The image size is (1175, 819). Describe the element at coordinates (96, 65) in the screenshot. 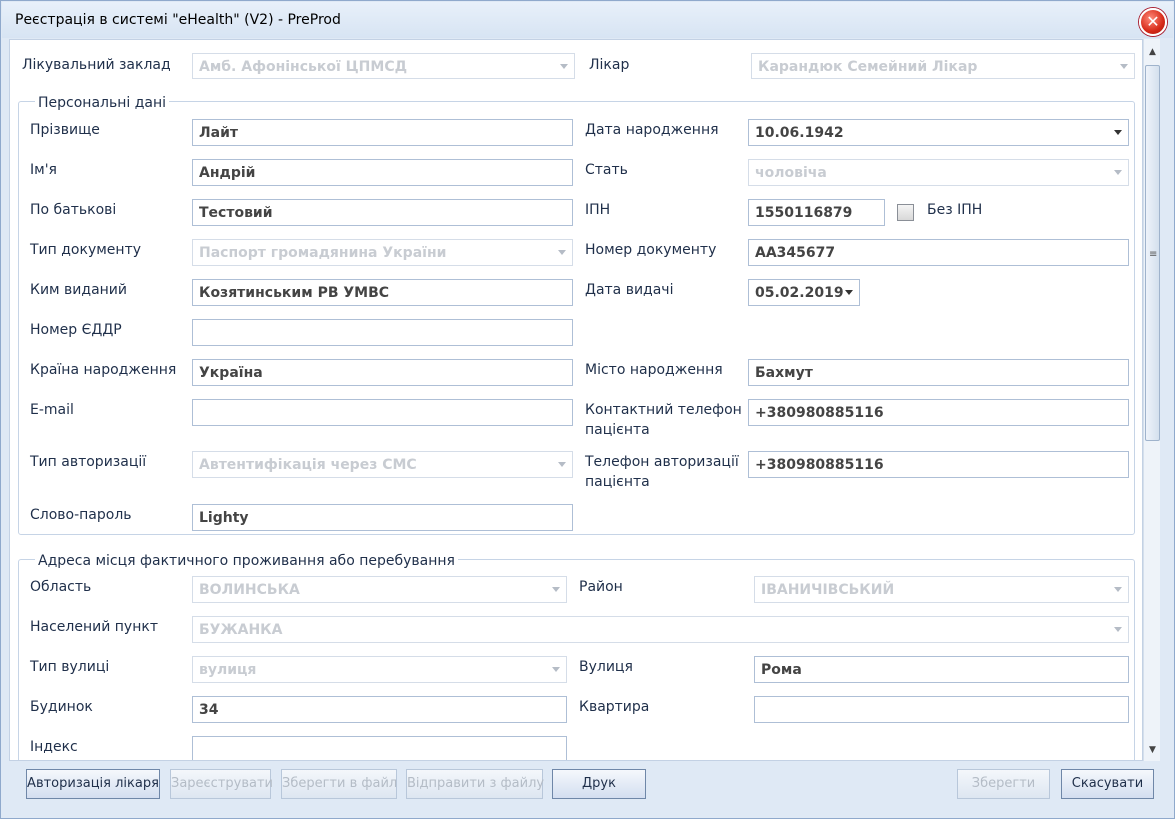

I see `clinic-label: Лікувальний заклад` at that location.